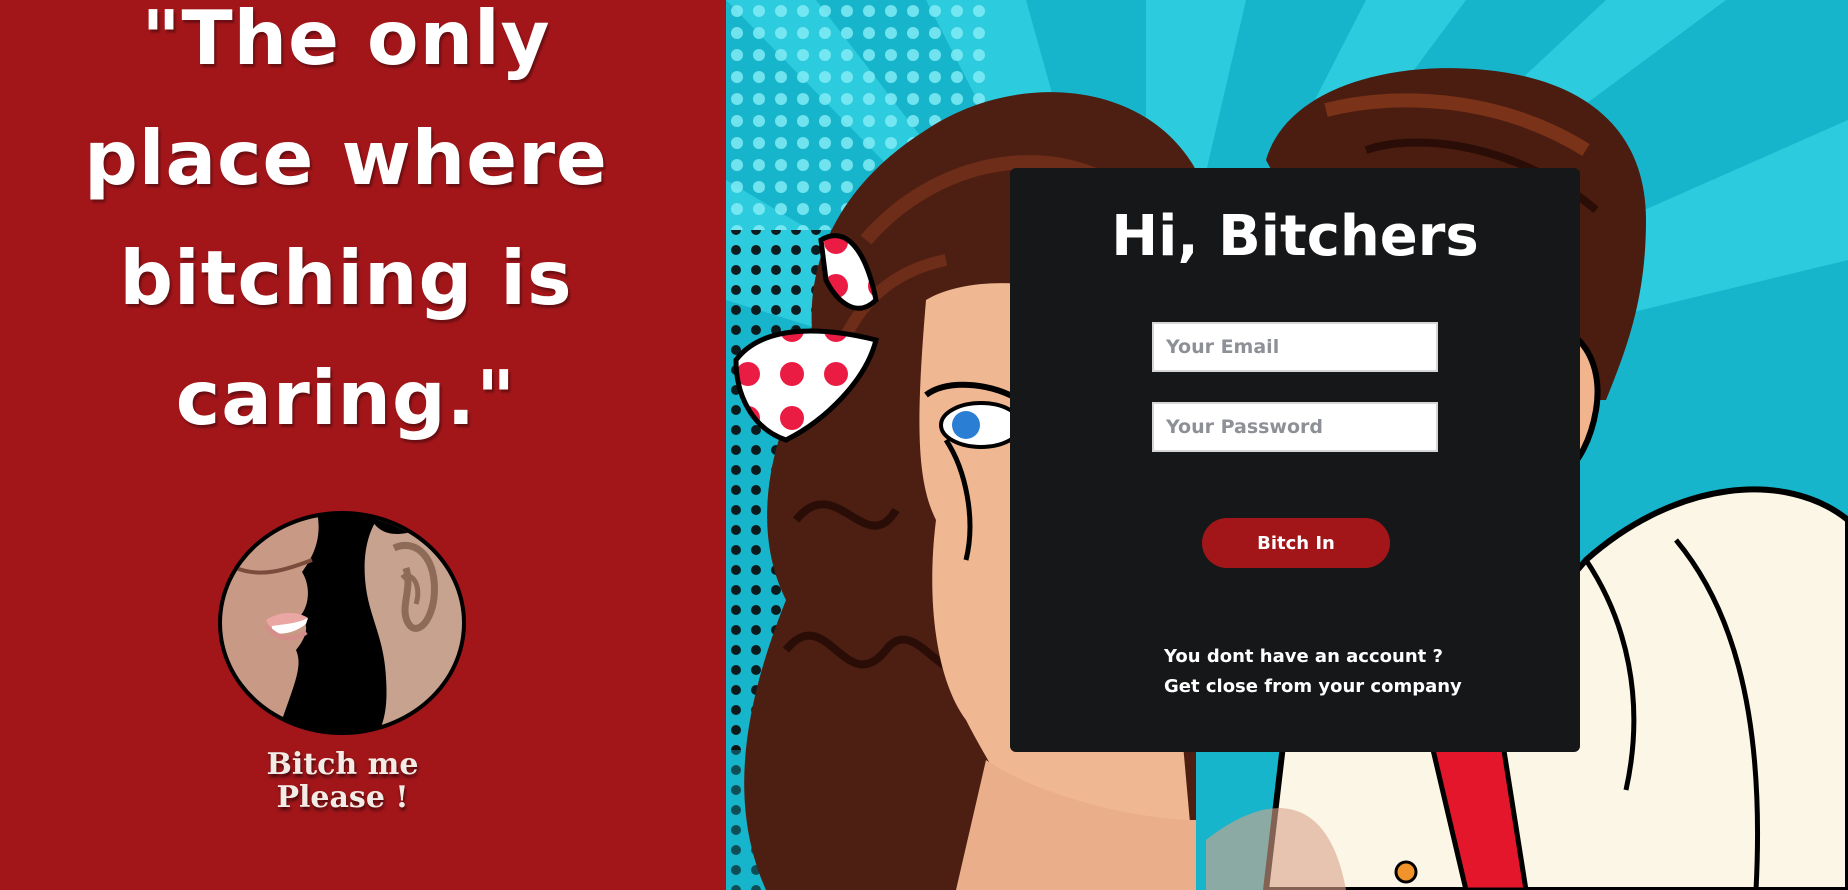  Describe the element at coordinates (346, 41) in the screenshot. I see `quote-line: "The only` at that location.